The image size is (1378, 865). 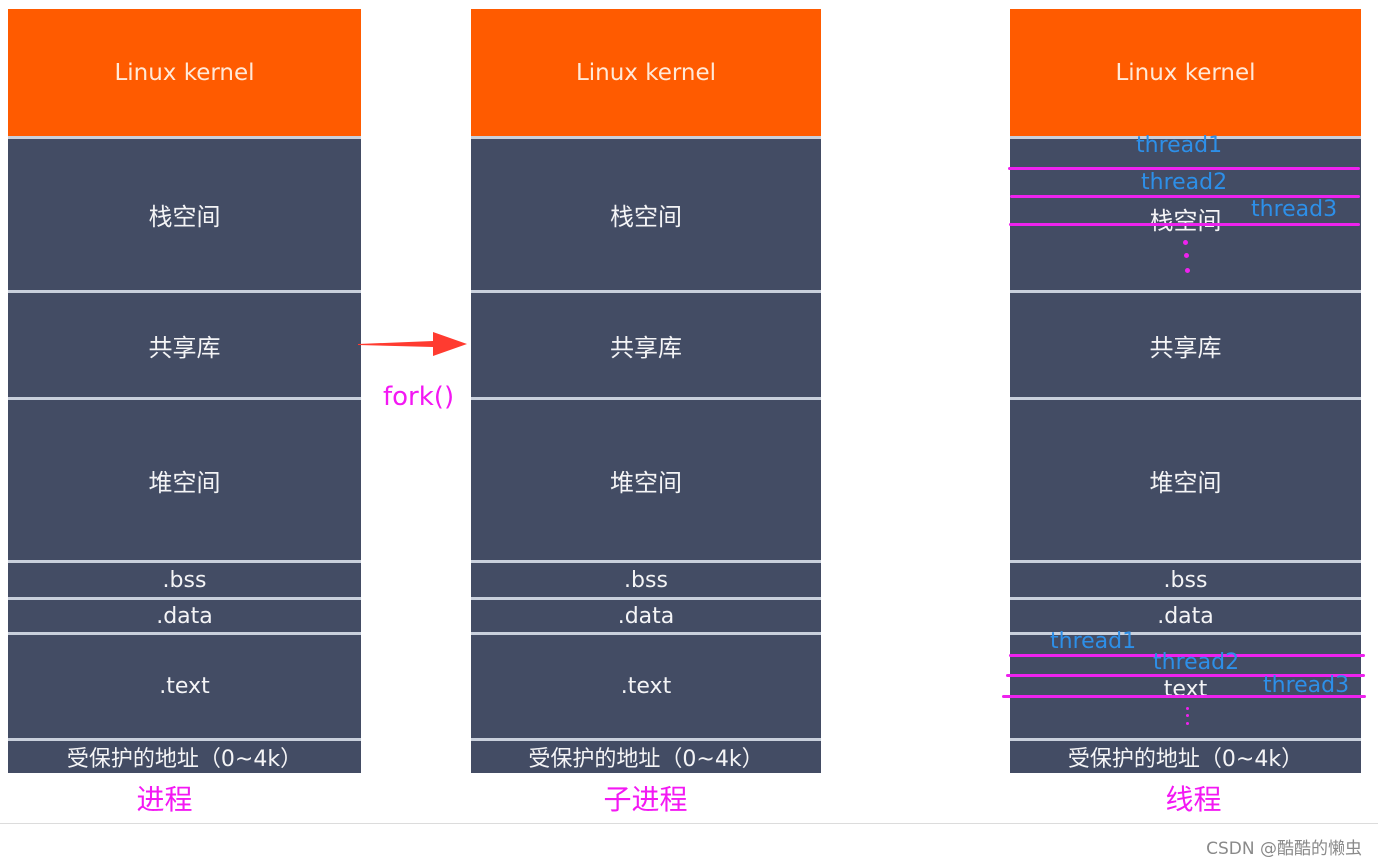 What do you see at coordinates (1294, 209) in the screenshot?
I see `stack-thread3-label: thread3` at bounding box center [1294, 209].